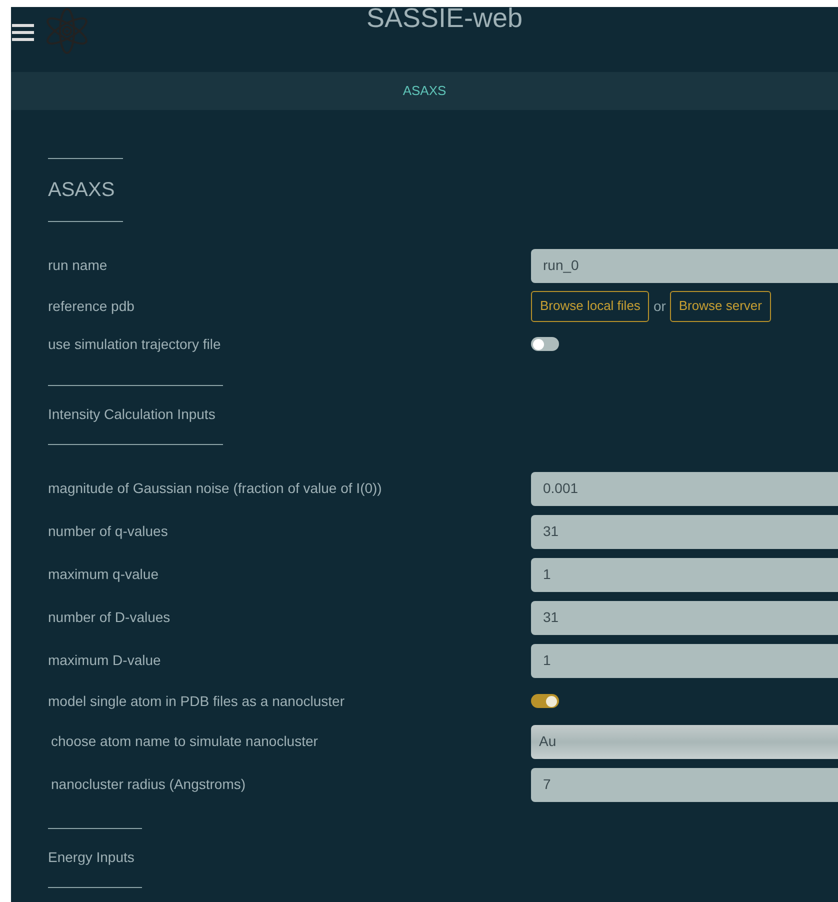 The width and height of the screenshot is (838, 902). Describe the element at coordinates (92, 306) in the screenshot. I see `field-label: reference pdb` at that location.